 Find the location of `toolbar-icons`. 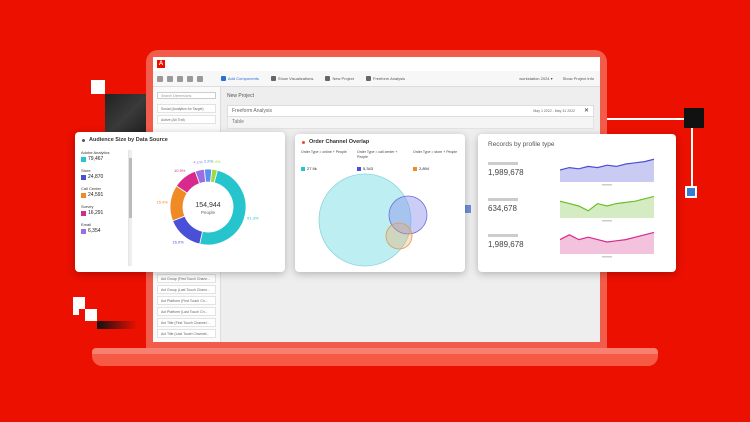

toolbar-icons is located at coordinates (187, 78).